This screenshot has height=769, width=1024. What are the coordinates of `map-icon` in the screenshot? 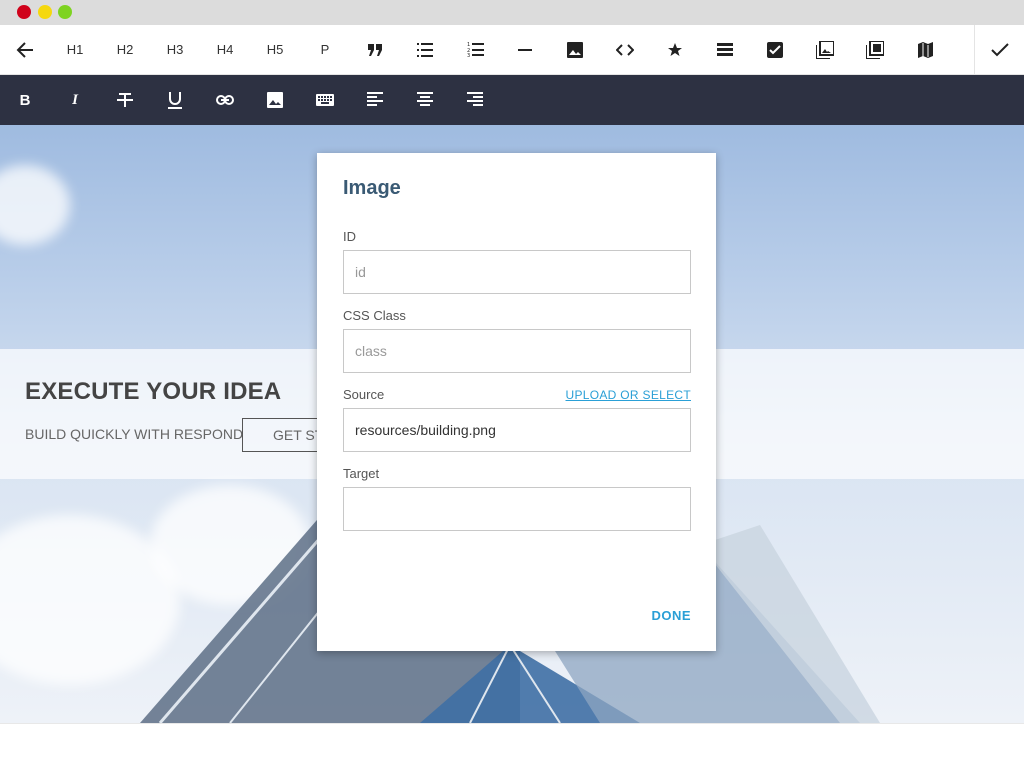 It's located at (925, 49).